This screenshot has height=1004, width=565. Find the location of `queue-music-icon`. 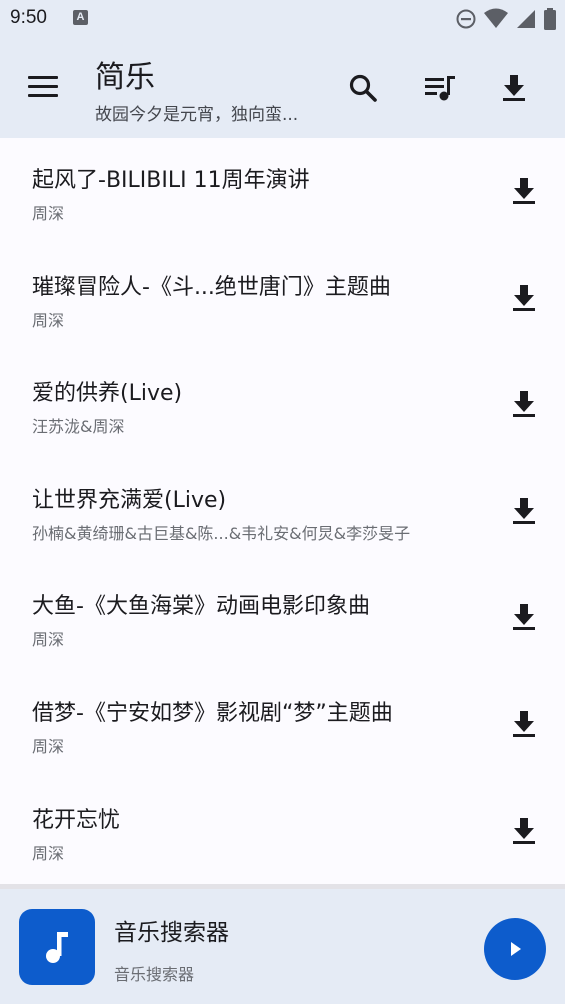

queue-music-icon is located at coordinates (440, 88).